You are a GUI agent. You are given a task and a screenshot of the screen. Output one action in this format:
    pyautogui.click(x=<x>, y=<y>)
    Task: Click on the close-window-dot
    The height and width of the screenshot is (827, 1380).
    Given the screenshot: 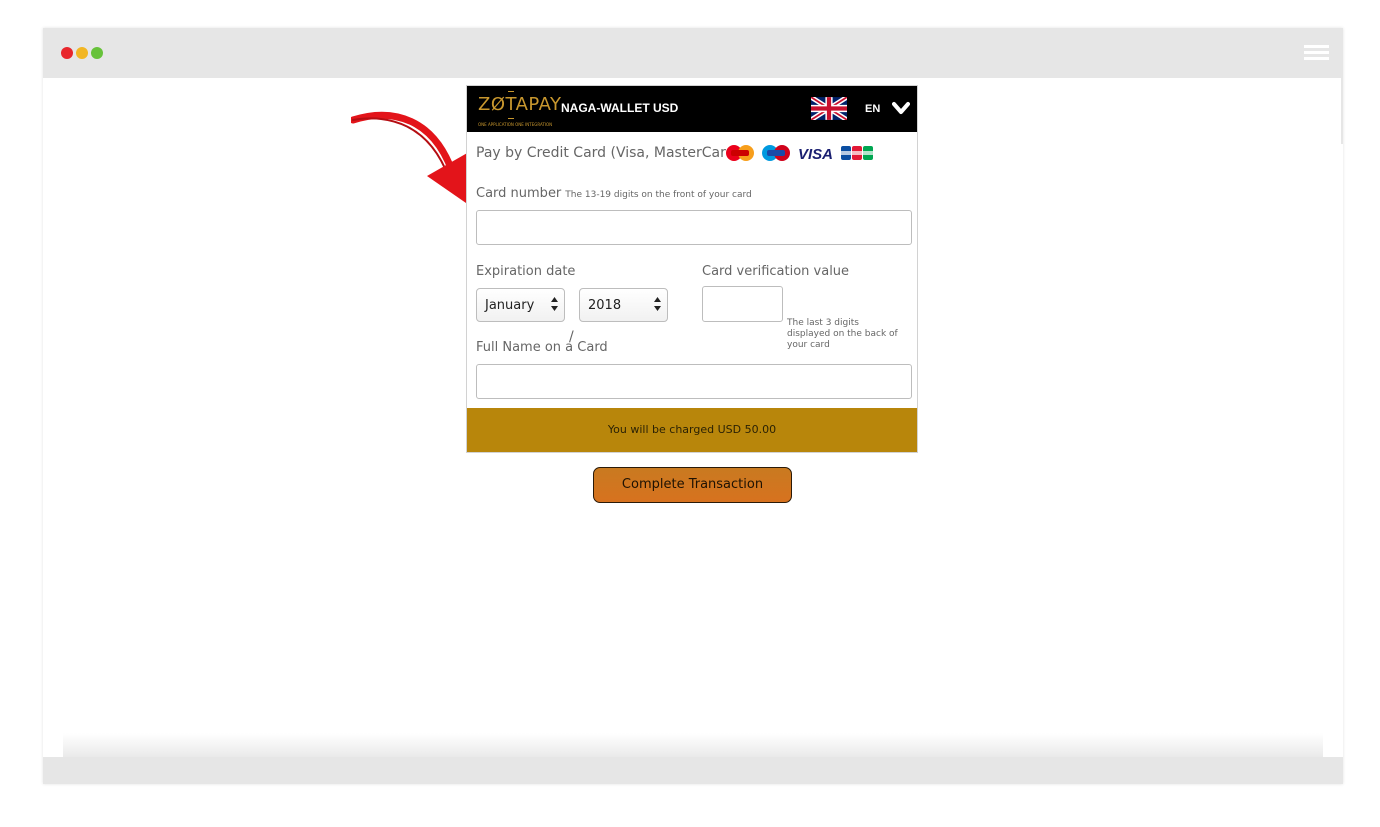 What is the action you would take?
    pyautogui.click(x=67, y=53)
    